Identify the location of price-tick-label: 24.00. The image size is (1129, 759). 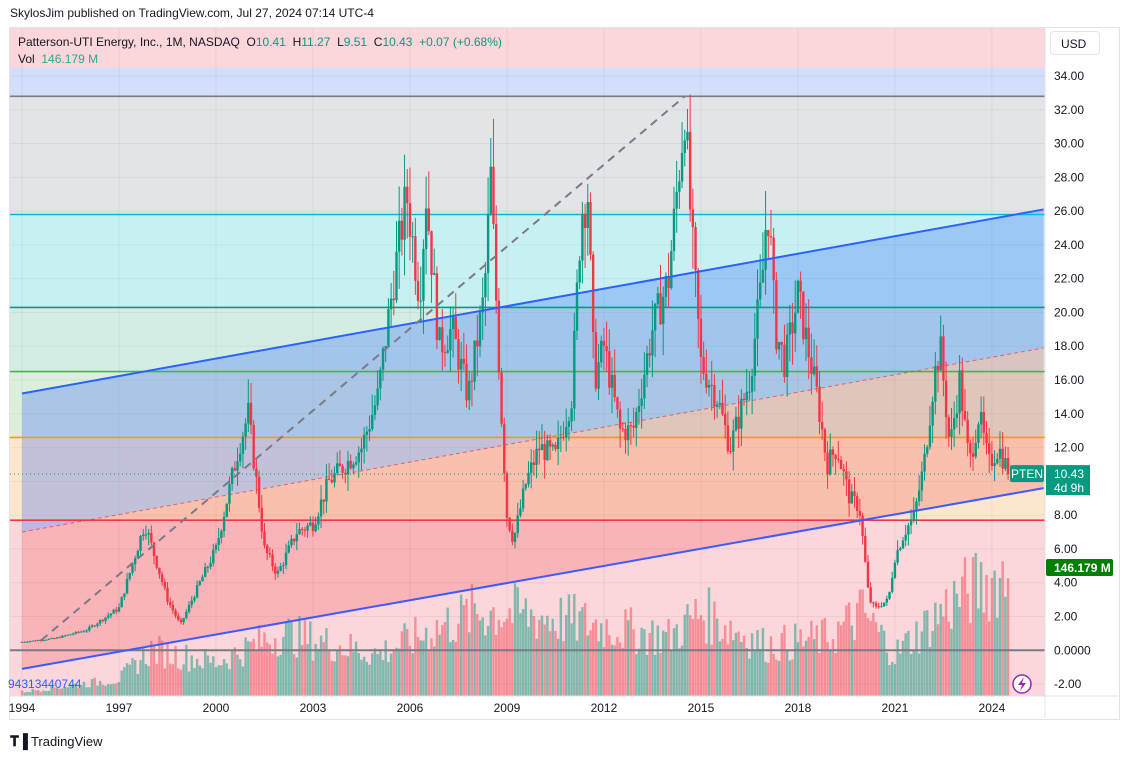
(1069, 245).